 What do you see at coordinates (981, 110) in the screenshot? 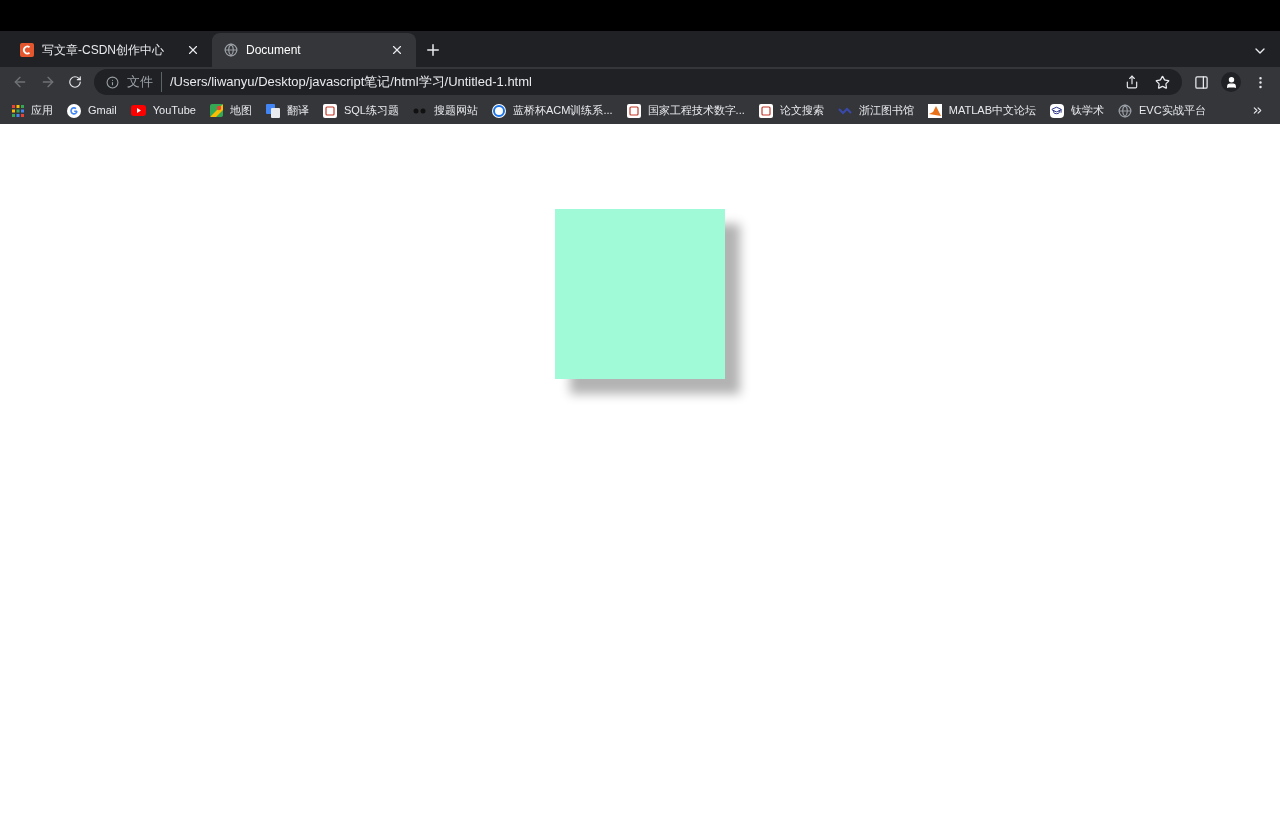
I see `bookmark-item: MATLAB中文论坛` at bounding box center [981, 110].